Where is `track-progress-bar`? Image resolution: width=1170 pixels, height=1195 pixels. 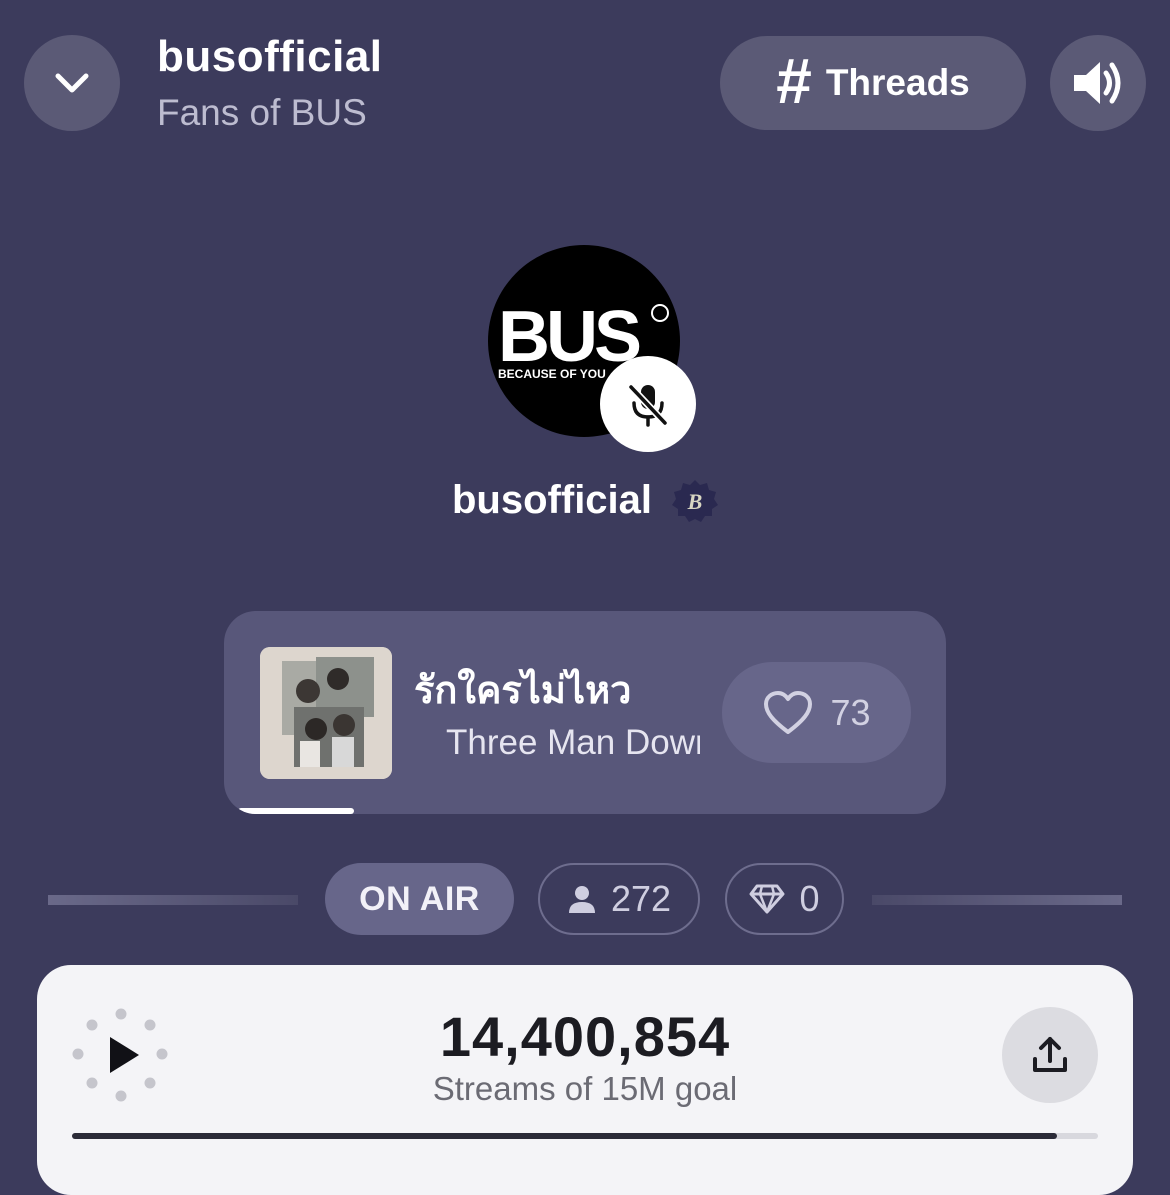
track-progress-bar is located at coordinates (296, 811).